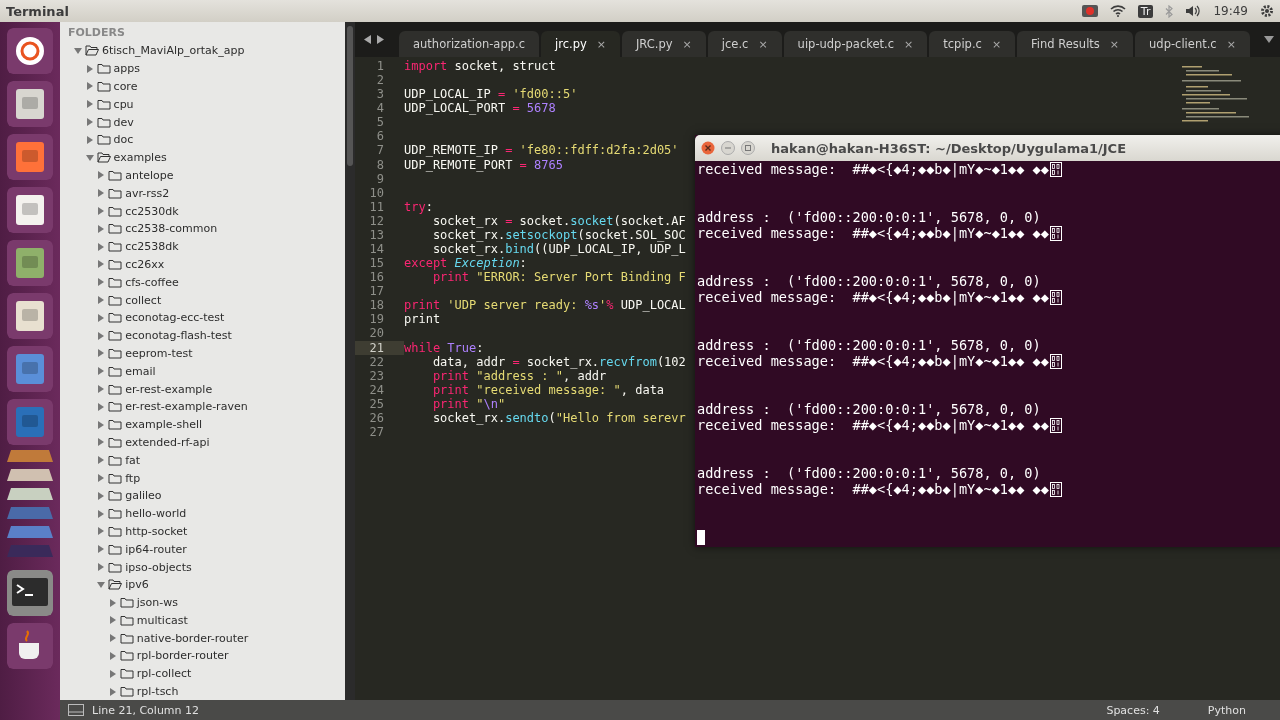 The width and height of the screenshot is (1280, 720). I want to click on folder-name: ipso-objects, so click(158, 567).